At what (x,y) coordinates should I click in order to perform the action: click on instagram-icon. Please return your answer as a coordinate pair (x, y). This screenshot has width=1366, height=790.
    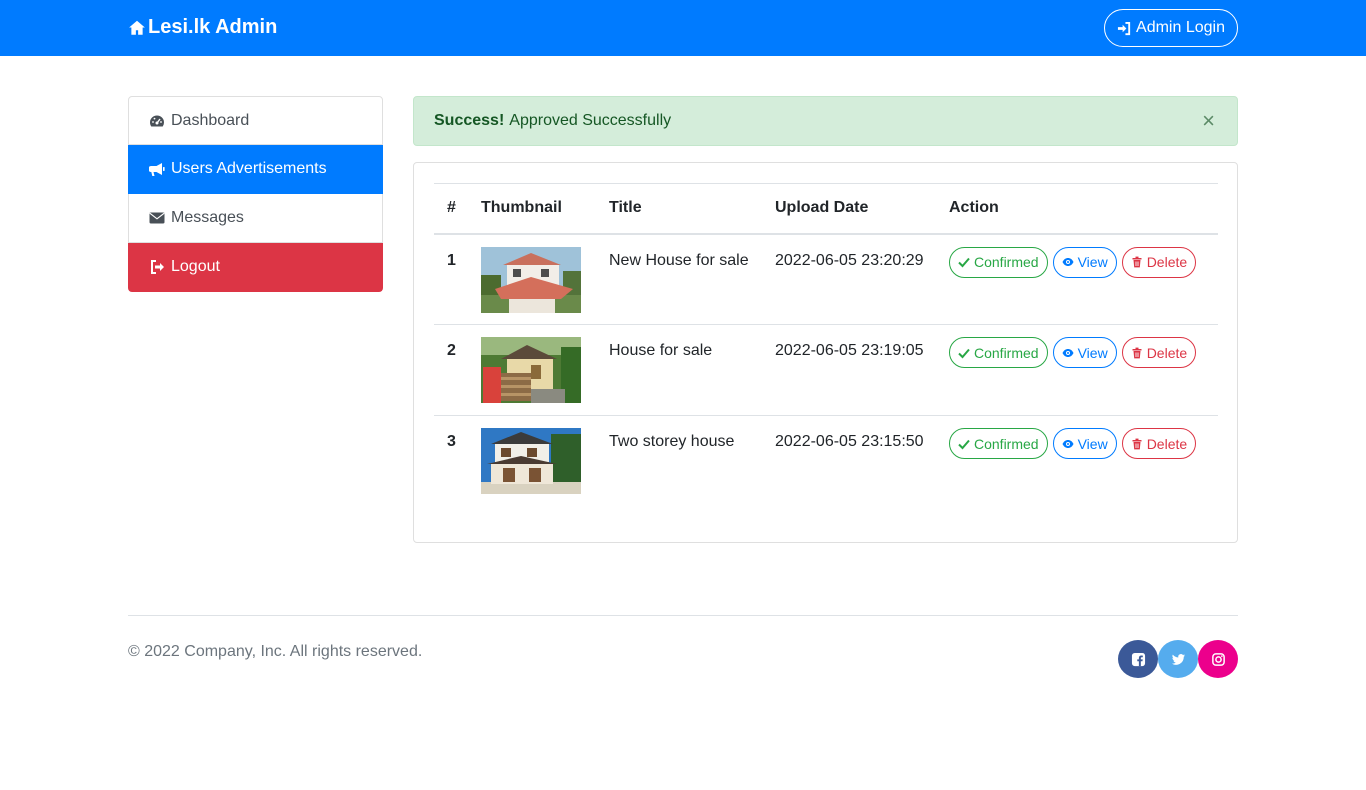
    Looking at the image, I should click on (1218, 659).